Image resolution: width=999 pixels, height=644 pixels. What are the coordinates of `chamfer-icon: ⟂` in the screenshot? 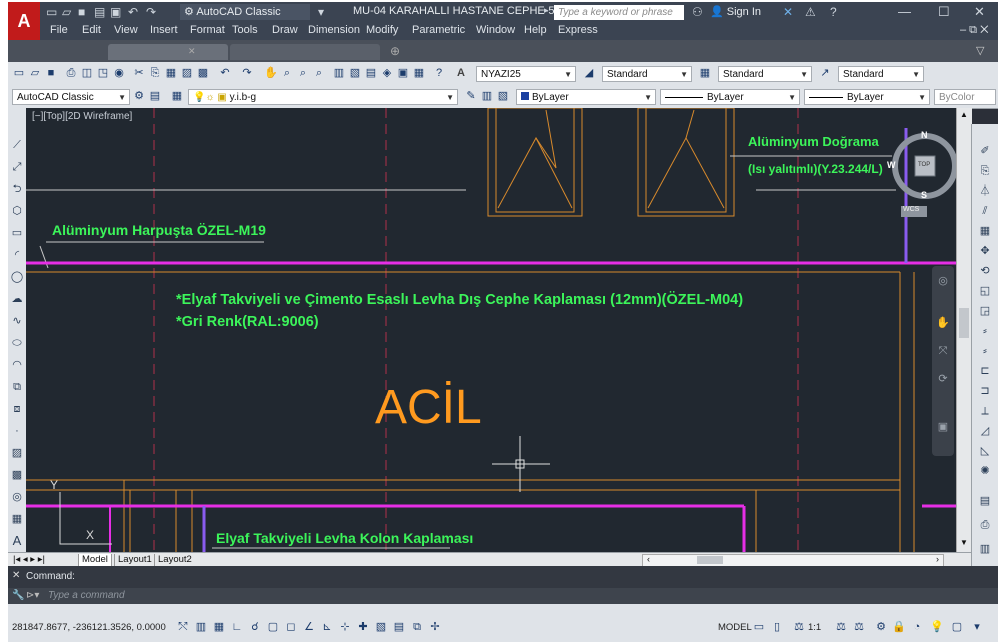 It's located at (985, 411).